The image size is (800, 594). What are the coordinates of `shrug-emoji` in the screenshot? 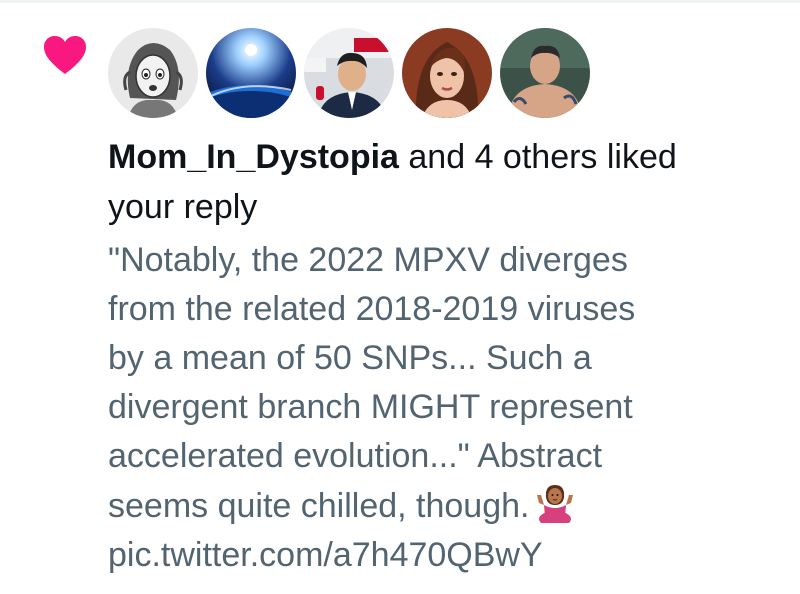 It's located at (555, 504).